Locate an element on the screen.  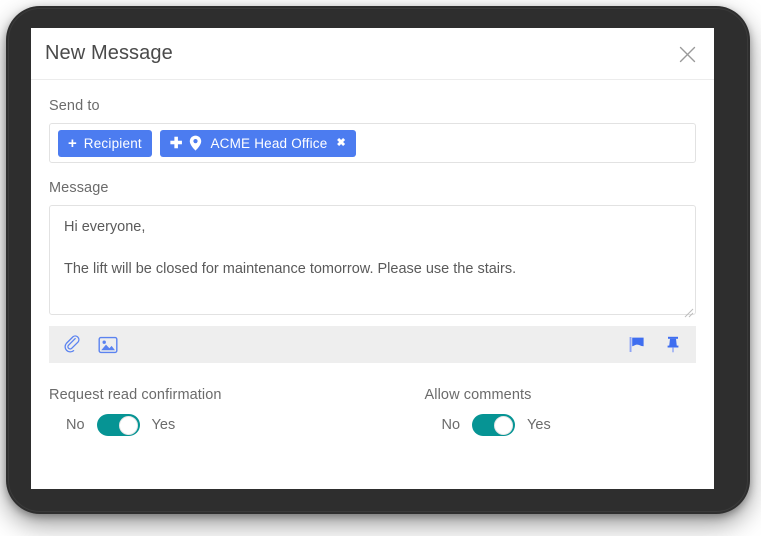
toolbar-right-group is located at coordinates (655, 344).